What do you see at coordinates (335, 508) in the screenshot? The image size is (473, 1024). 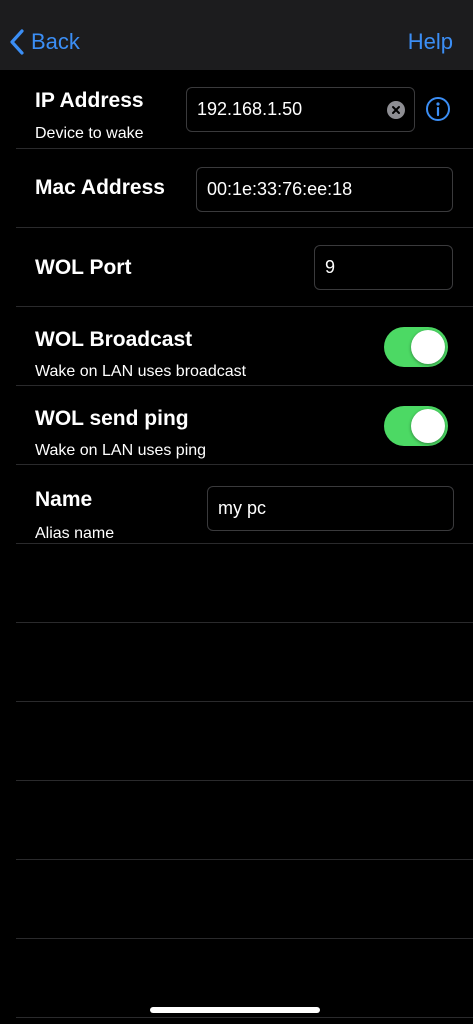 I see `name-input` at bounding box center [335, 508].